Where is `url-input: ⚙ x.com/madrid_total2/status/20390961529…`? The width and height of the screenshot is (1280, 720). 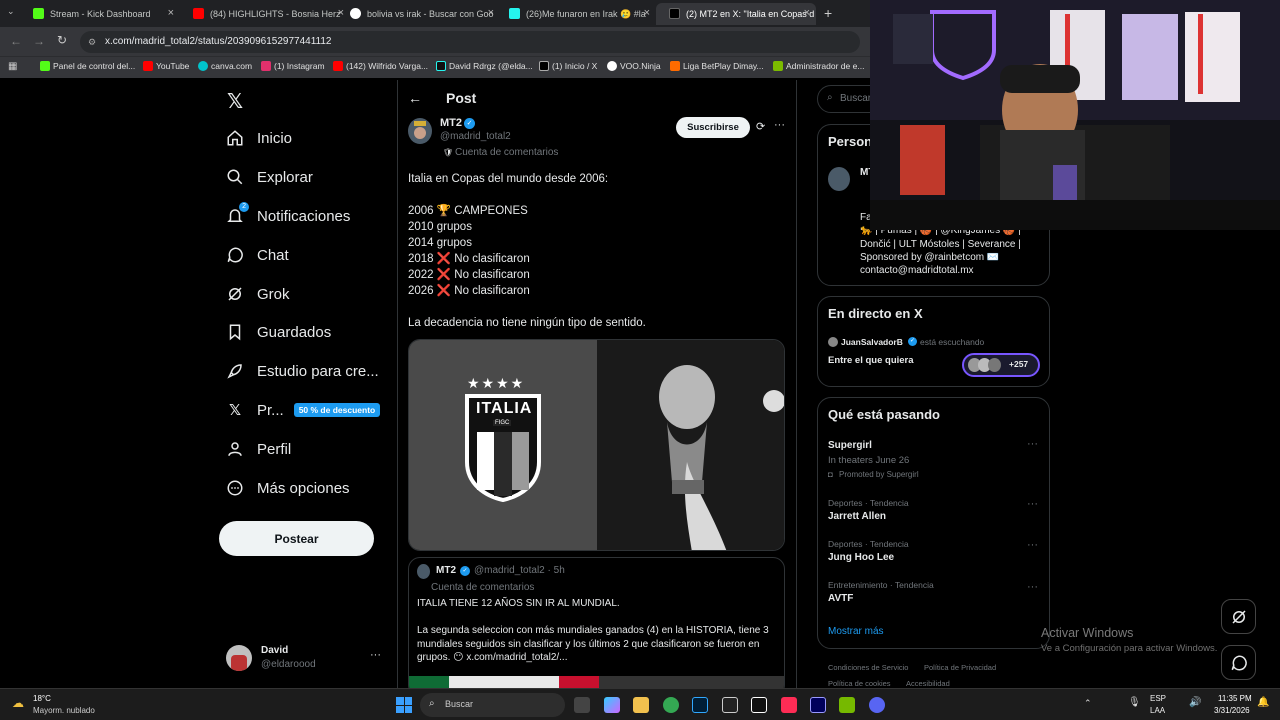 url-input: ⚙ x.com/madrid_total2/status/20390961529… is located at coordinates (470, 42).